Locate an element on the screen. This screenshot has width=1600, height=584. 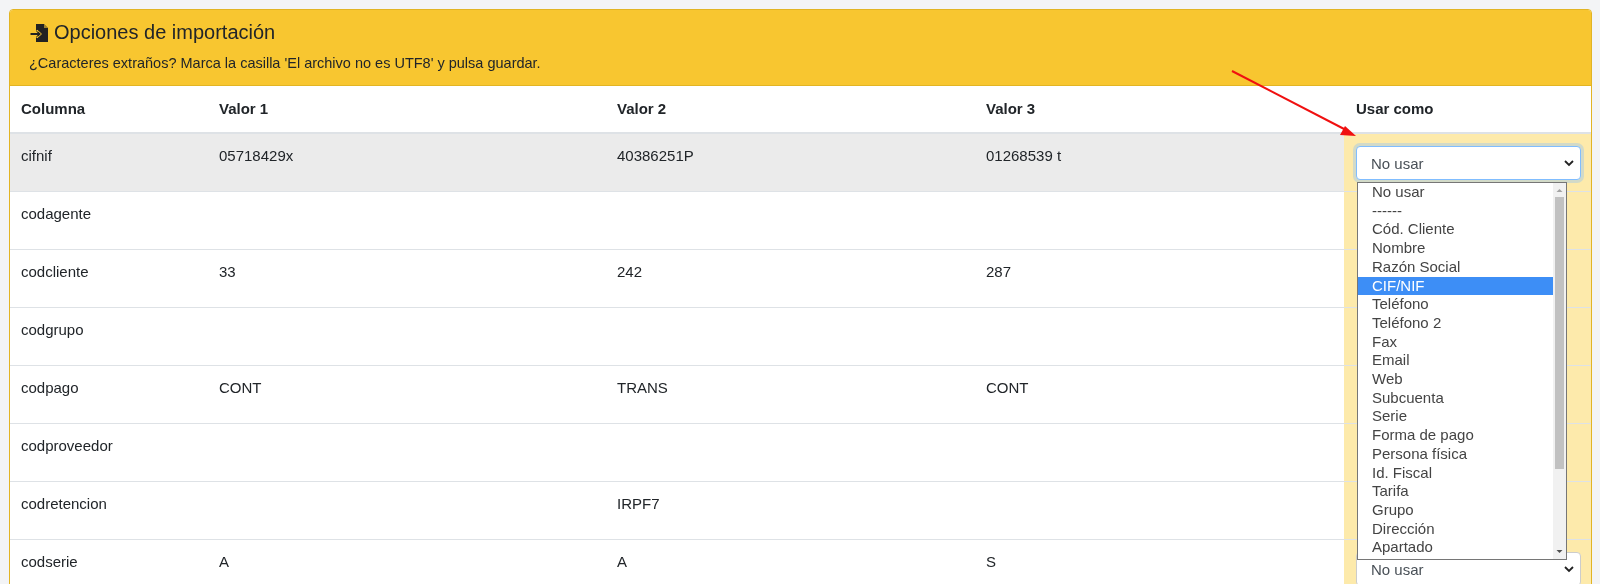
dropdown-option: Web is located at coordinates (1455, 379).